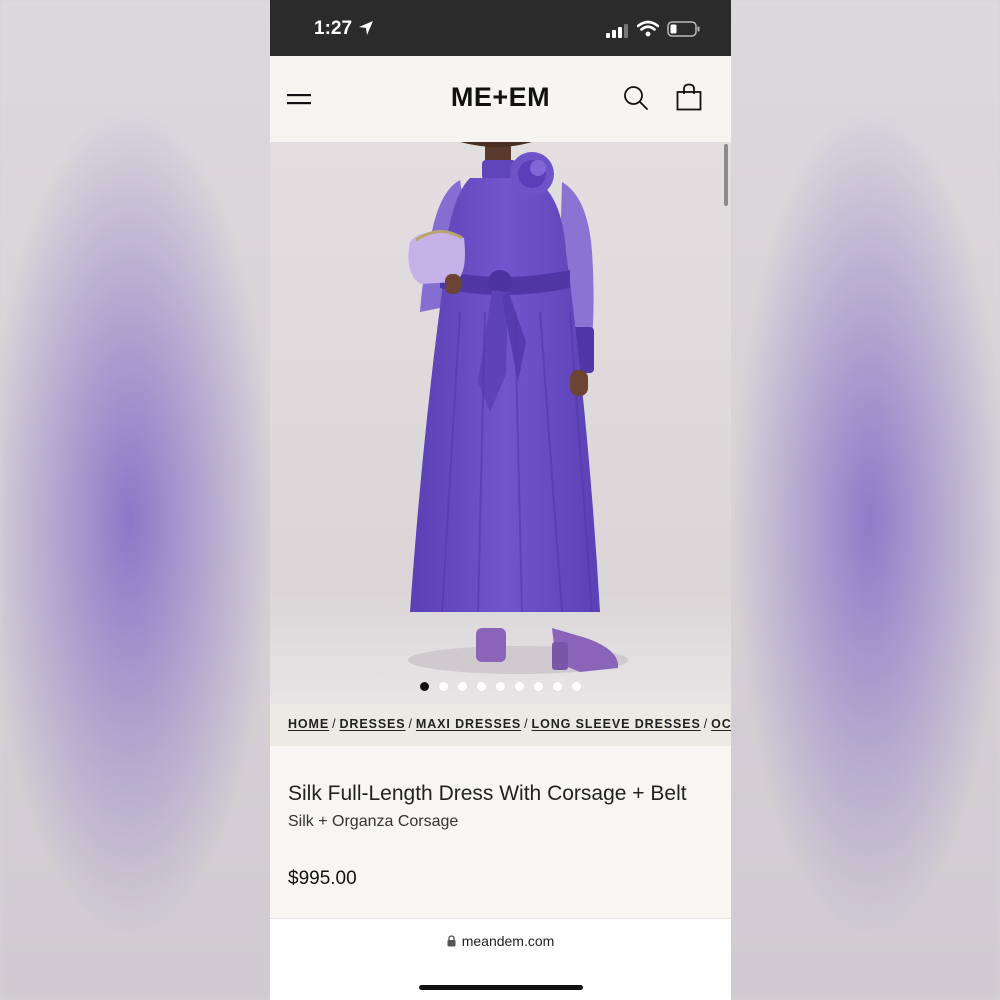 The image size is (1000, 1000). Describe the element at coordinates (689, 97) in the screenshot. I see `shopping-bag-icon` at that location.